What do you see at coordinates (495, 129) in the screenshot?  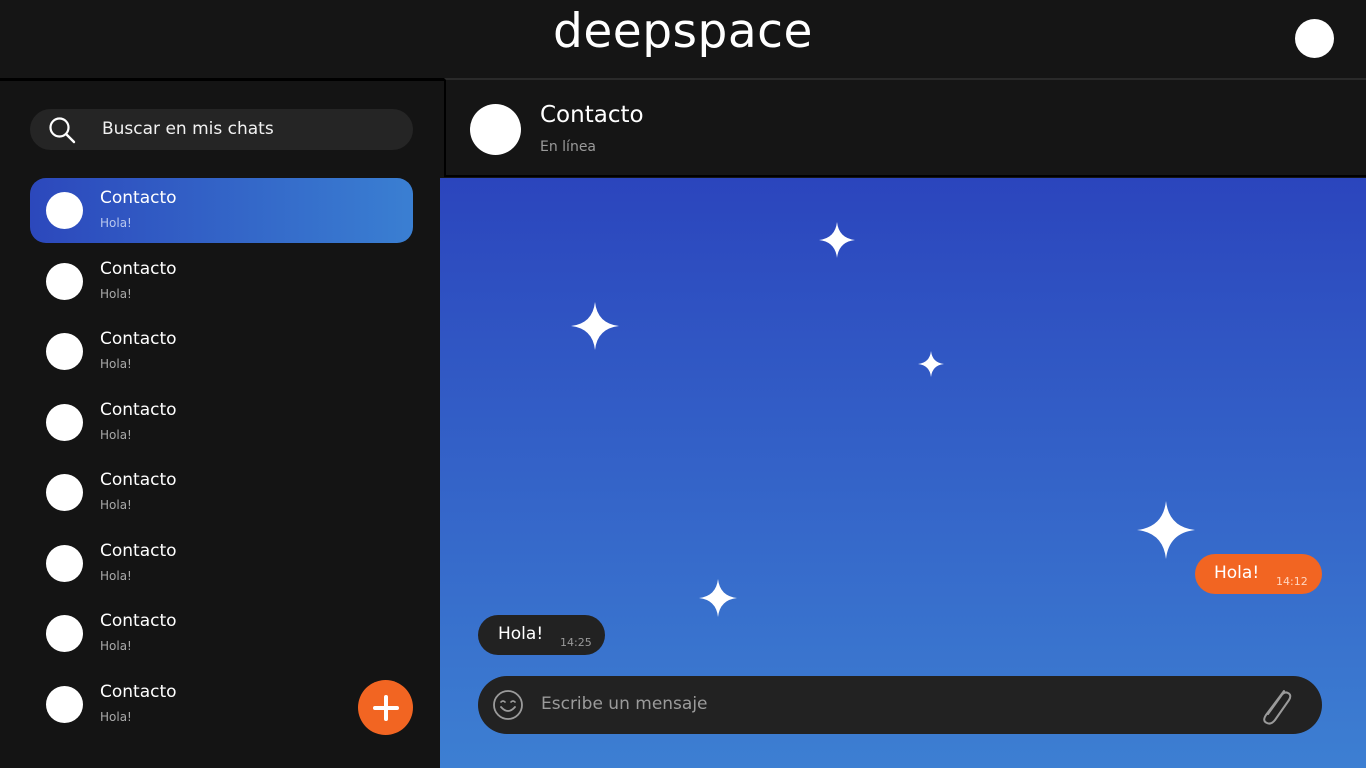 I see `contact-avatar` at bounding box center [495, 129].